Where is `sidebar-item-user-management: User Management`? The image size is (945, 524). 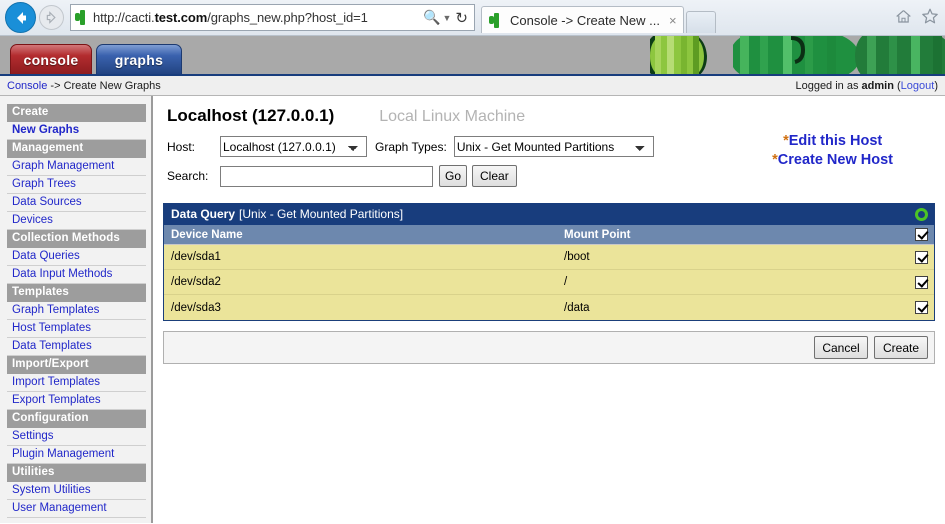 sidebar-item-user-management: User Management is located at coordinates (76, 509).